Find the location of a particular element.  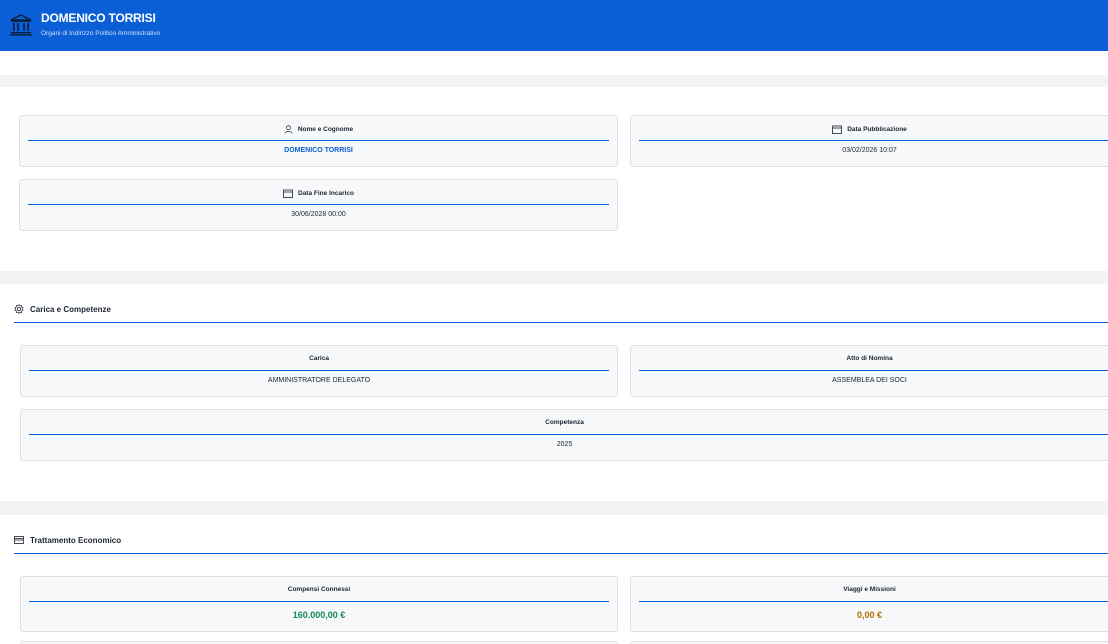

section-header: Carica e Competenze is located at coordinates (62, 309).